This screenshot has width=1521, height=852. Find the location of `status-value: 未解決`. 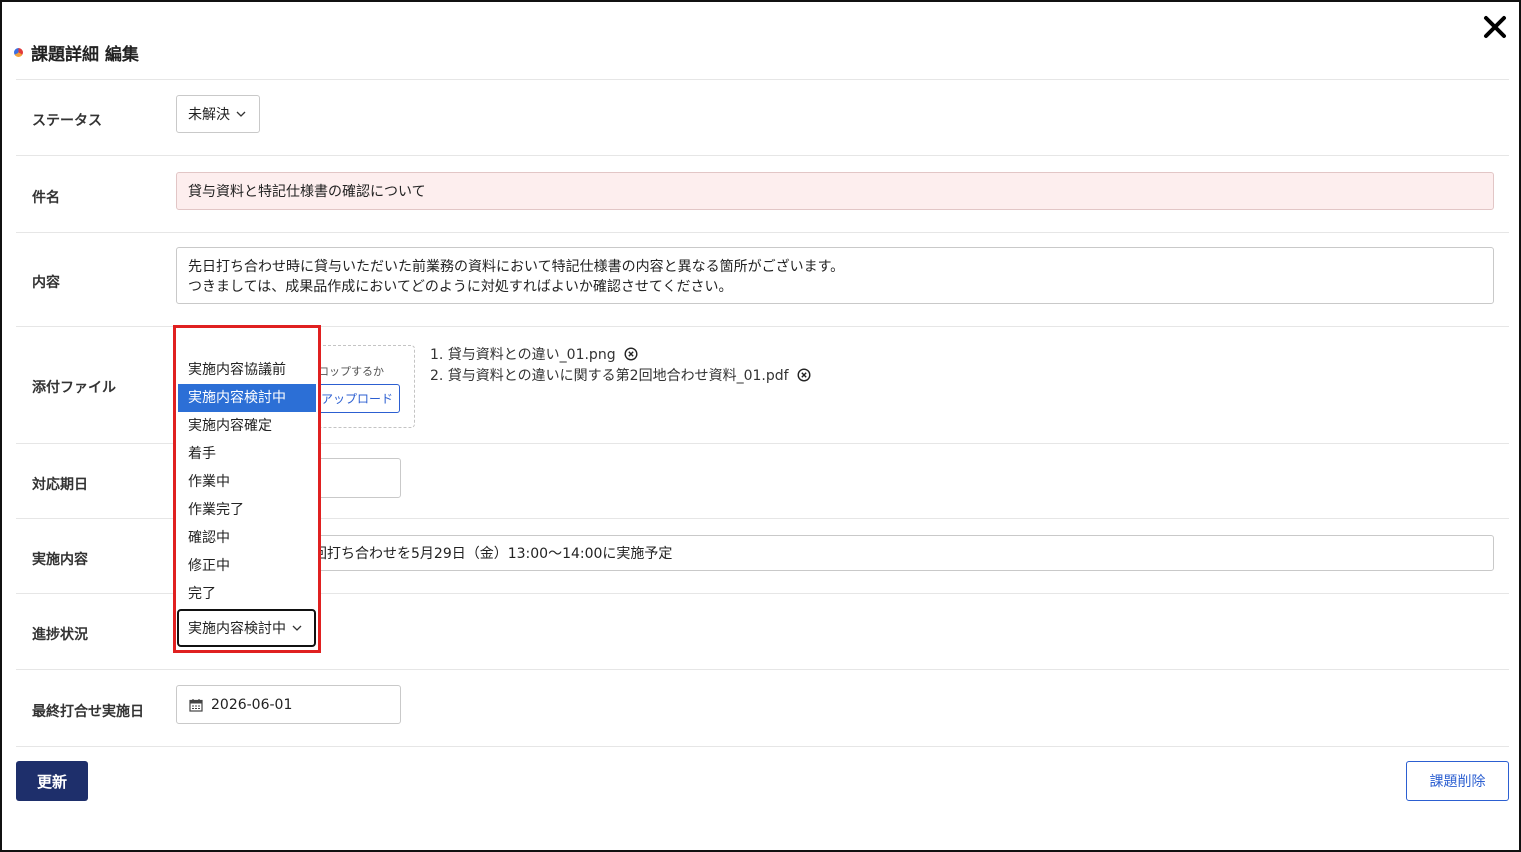

status-value: 未解決 is located at coordinates (209, 115).